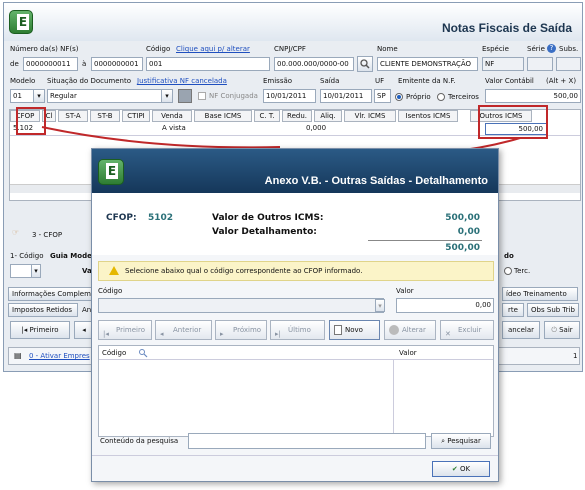 The height and width of the screenshot is (490, 585). What do you see at coordinates (393, 398) in the screenshot?
I see `list-divider` at bounding box center [393, 398].